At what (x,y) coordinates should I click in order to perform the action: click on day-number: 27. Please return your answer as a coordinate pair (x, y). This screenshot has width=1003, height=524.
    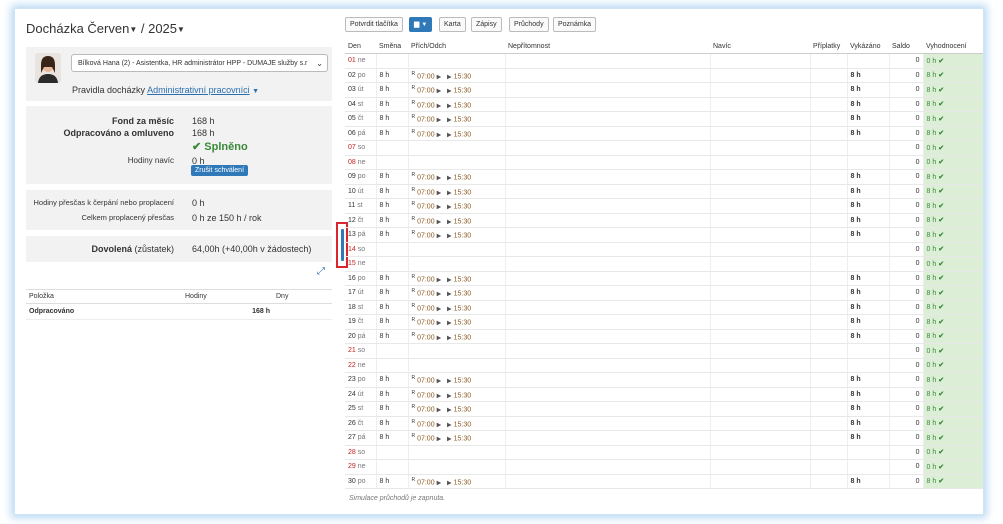
    Looking at the image, I should click on (352, 438).